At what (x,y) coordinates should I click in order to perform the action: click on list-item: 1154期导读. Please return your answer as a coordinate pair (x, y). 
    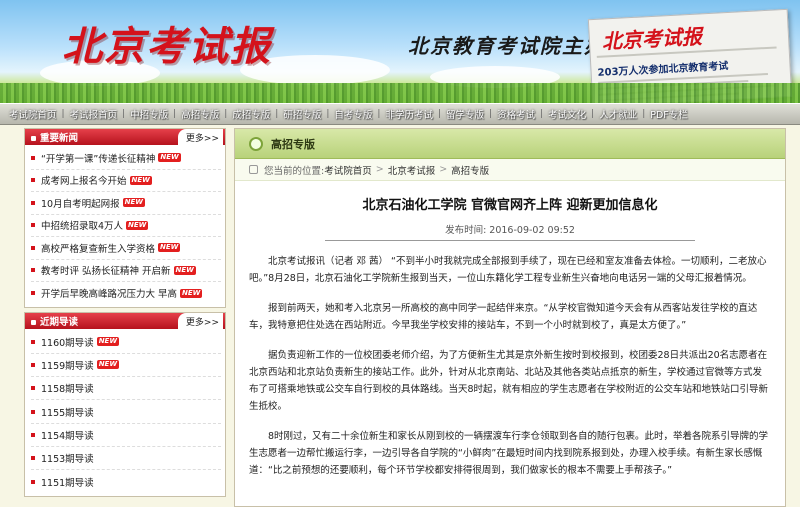
    Looking at the image, I should click on (126, 435).